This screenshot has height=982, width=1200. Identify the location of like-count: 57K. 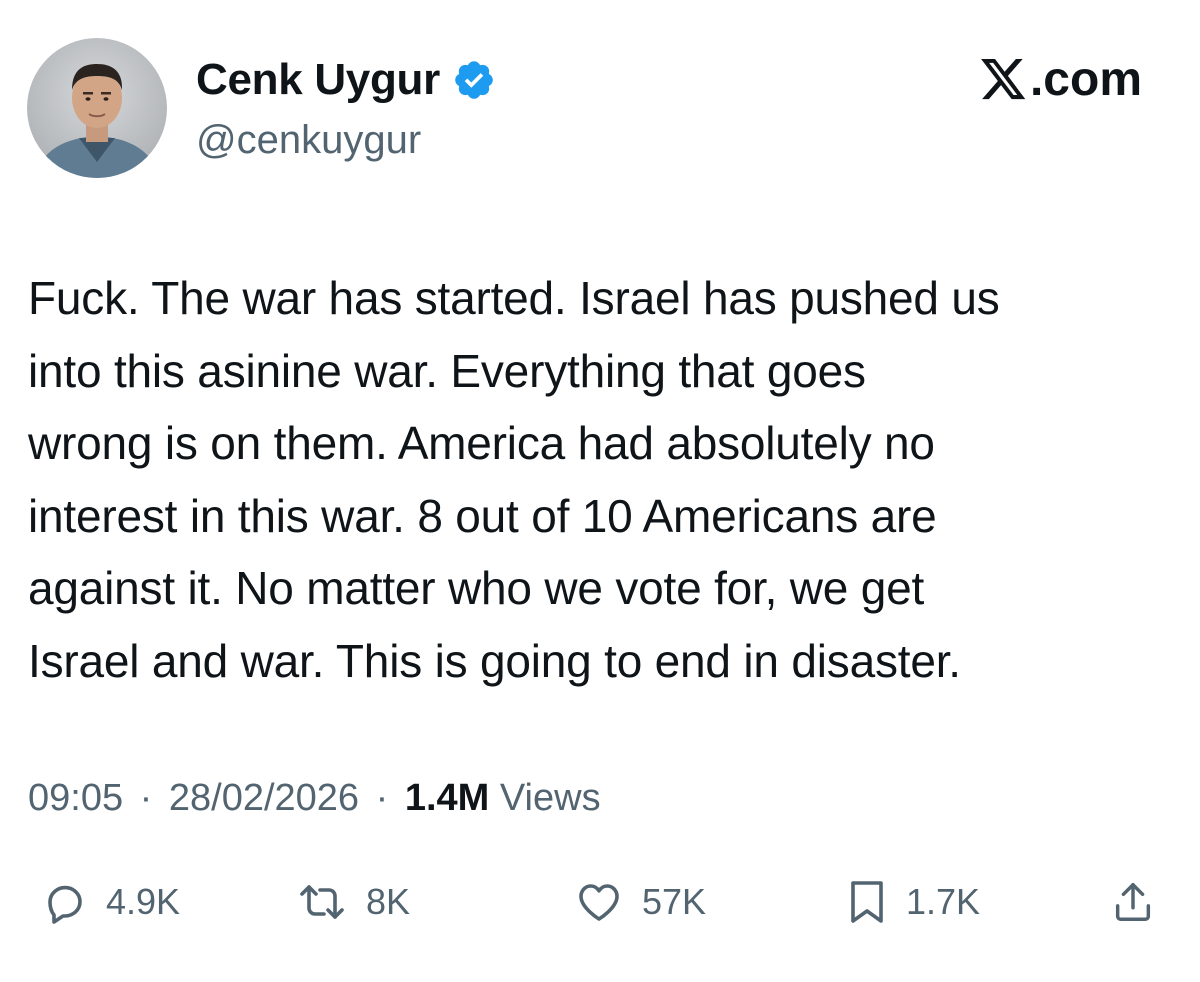
(674, 901).